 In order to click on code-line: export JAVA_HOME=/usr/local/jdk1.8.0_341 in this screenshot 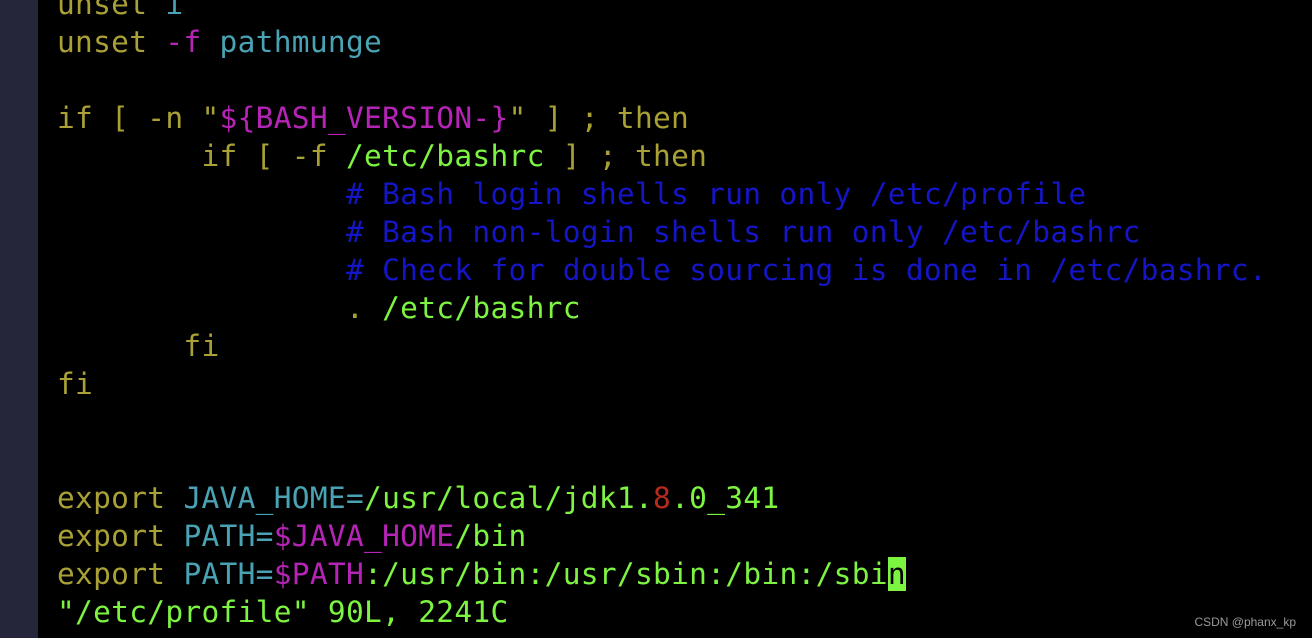, I will do `click(662, 498)`.